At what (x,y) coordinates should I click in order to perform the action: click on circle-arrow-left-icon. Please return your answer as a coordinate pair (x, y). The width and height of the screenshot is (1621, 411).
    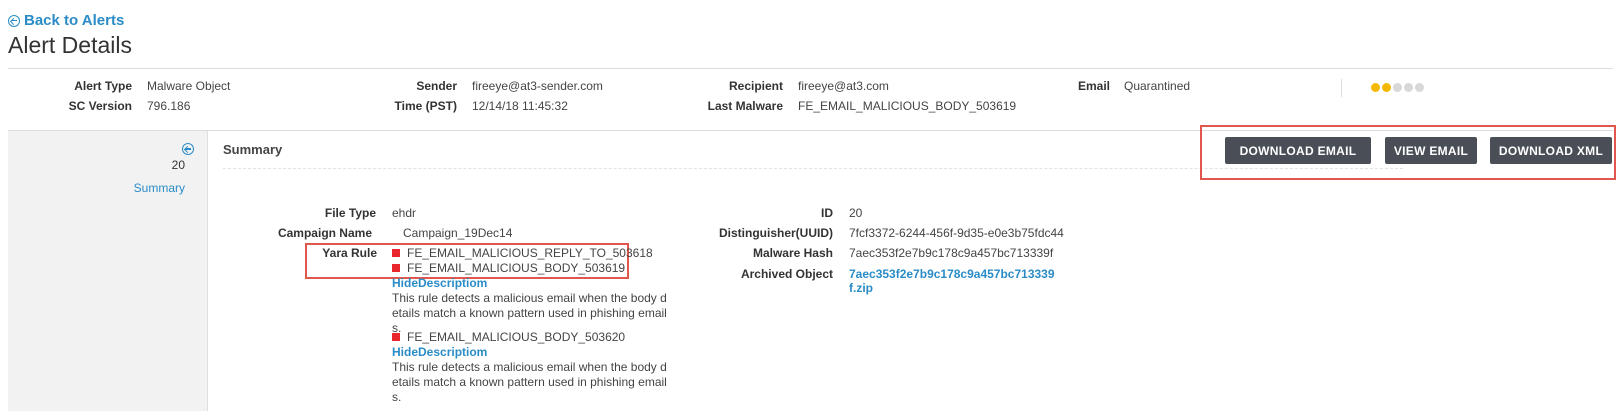
    Looking at the image, I should click on (14, 20).